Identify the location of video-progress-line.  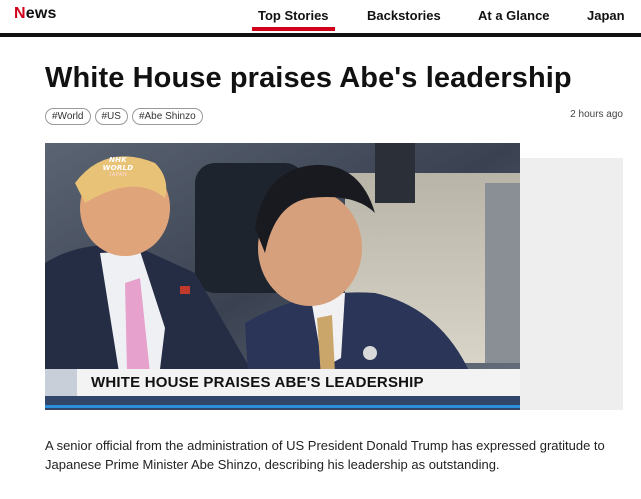
(282, 406).